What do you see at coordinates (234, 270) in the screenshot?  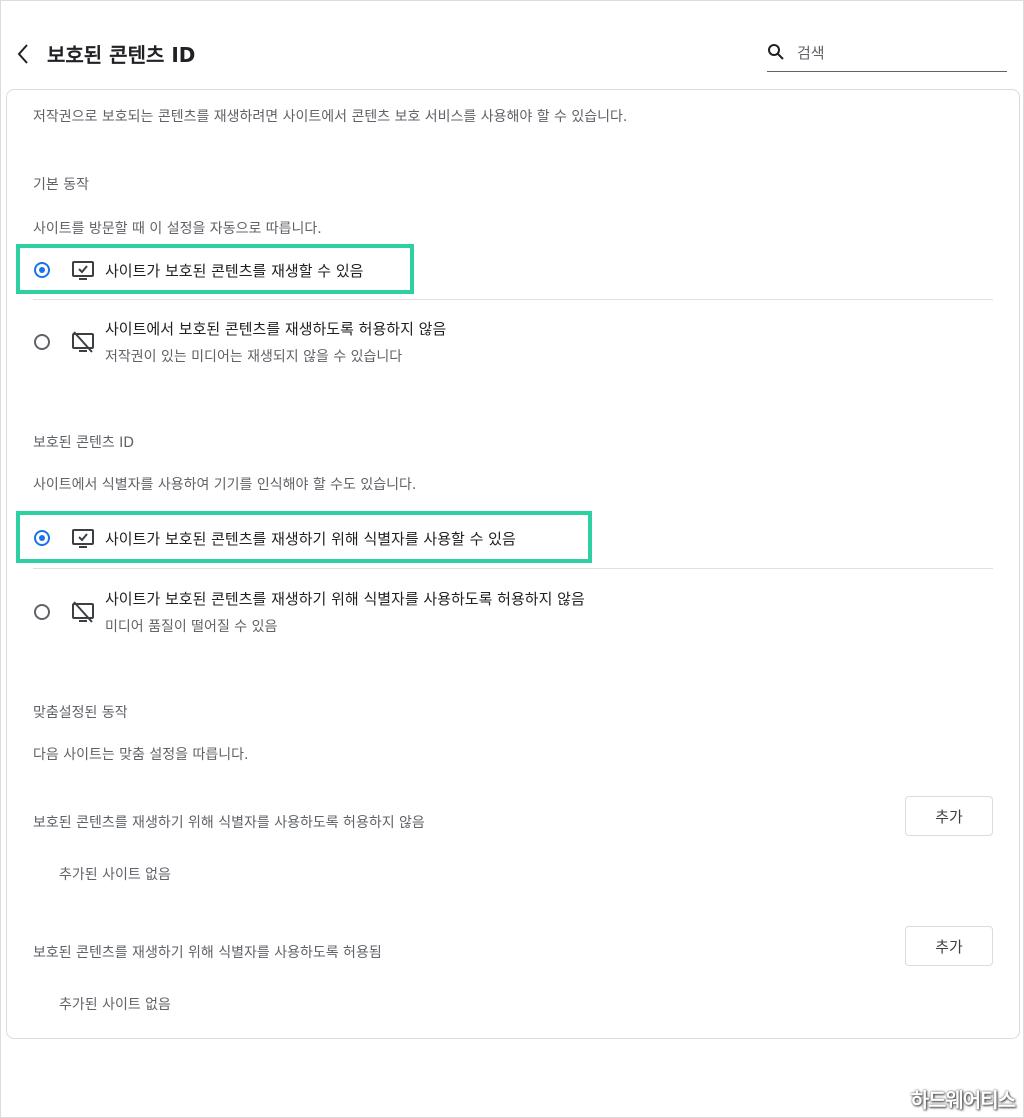 I see `option-allow-protected-content: 사이트가 보호된 콘텐츠를 재생할 수 있음` at bounding box center [234, 270].